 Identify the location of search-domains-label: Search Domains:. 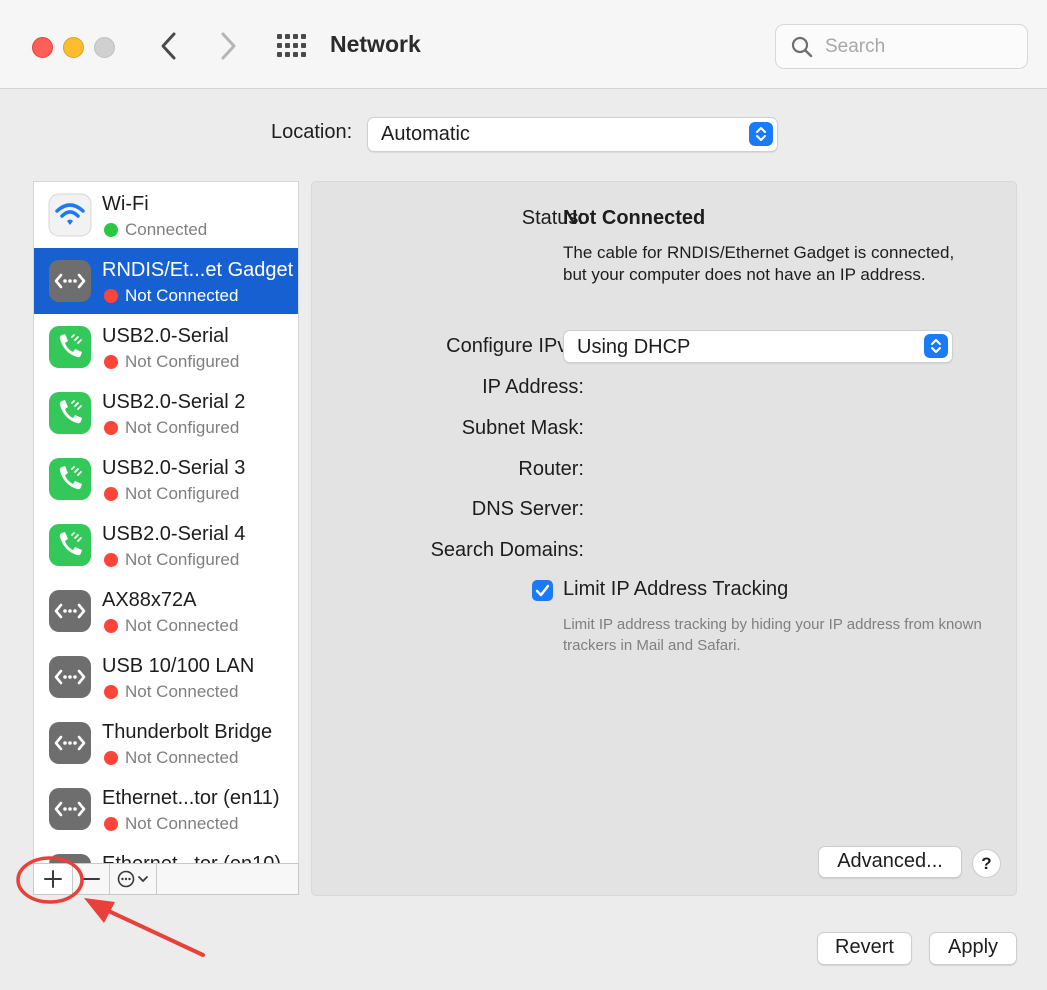
(507, 550).